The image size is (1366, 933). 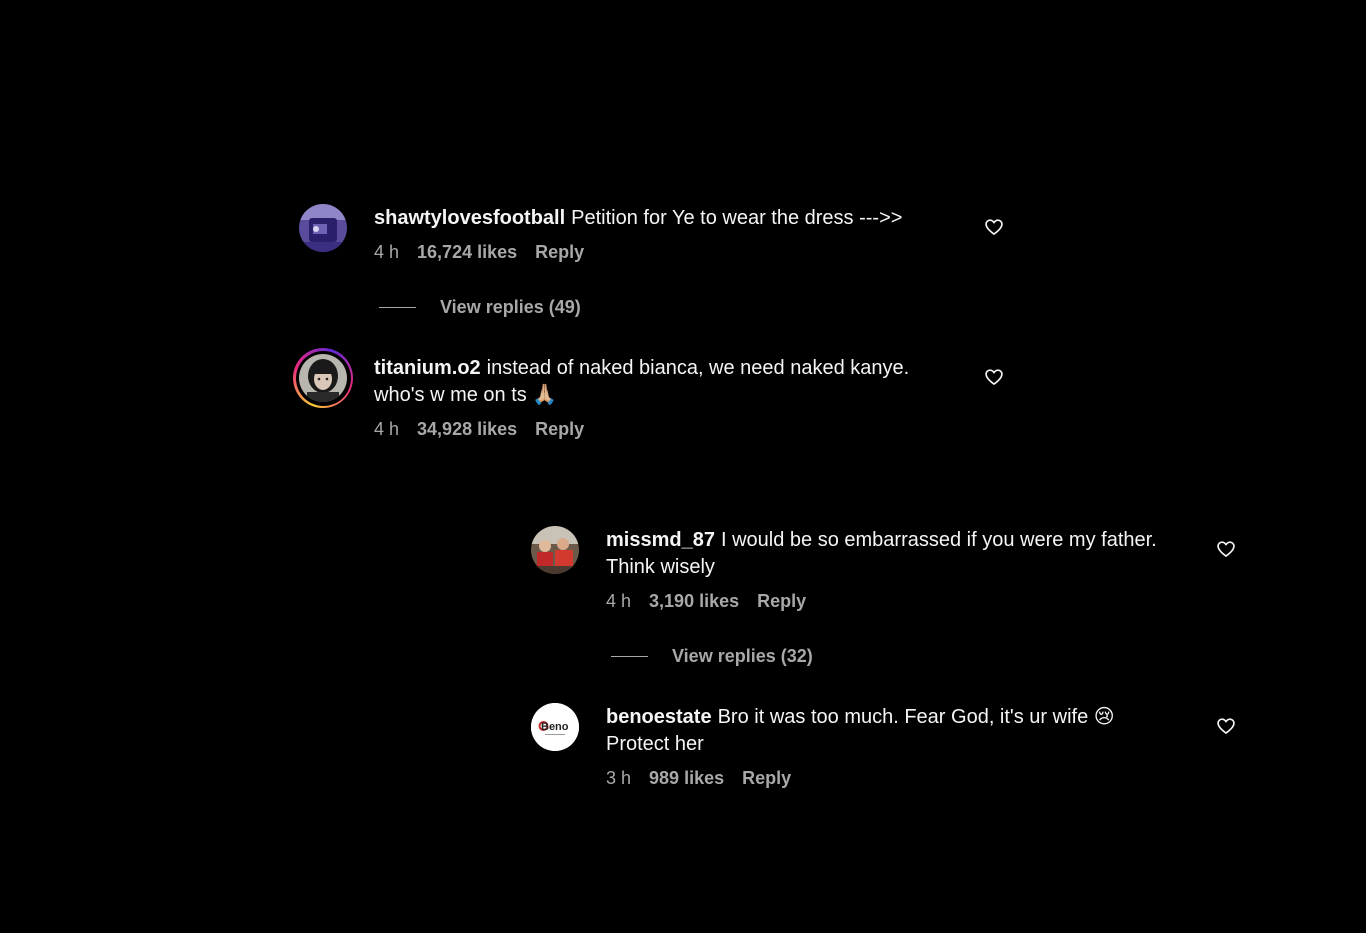 What do you see at coordinates (467, 429) in the screenshot?
I see `comment-likes: 34,928 likes` at bounding box center [467, 429].